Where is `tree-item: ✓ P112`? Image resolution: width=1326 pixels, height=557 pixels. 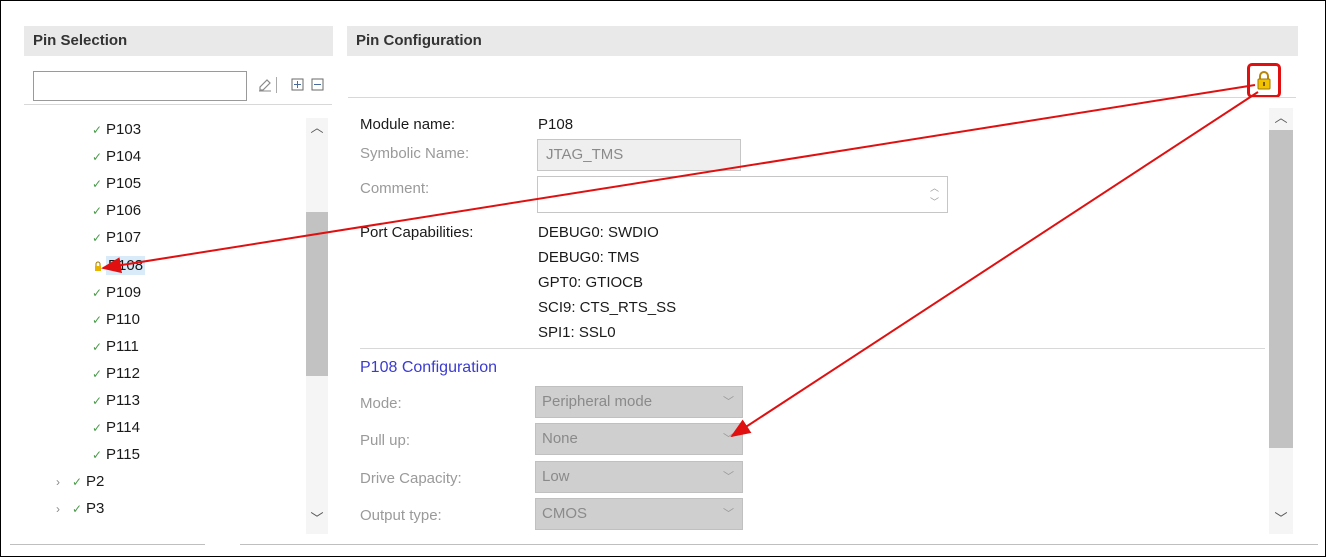 tree-item: ✓ P112 is located at coordinates (116, 374).